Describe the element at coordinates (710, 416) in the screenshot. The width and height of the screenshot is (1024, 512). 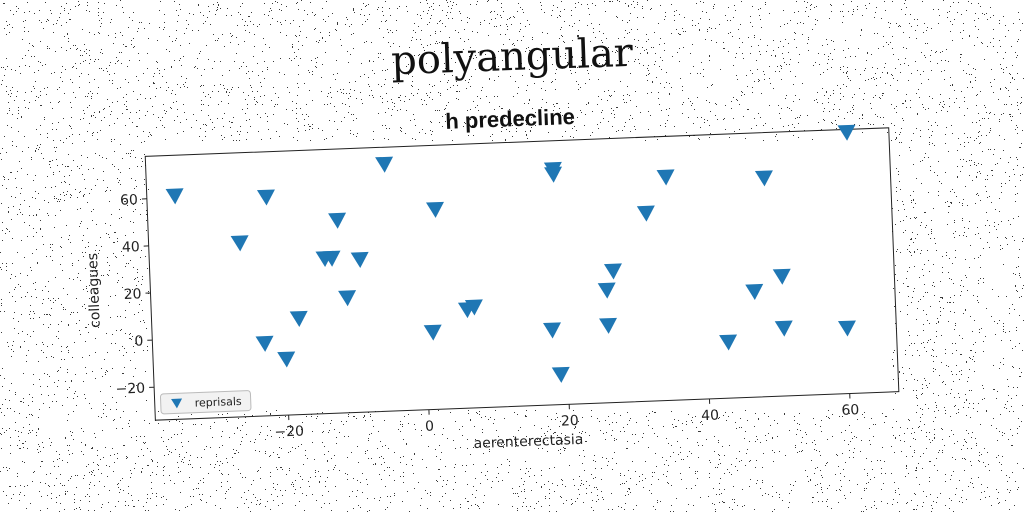
I see `x-tick-label: 40` at that location.